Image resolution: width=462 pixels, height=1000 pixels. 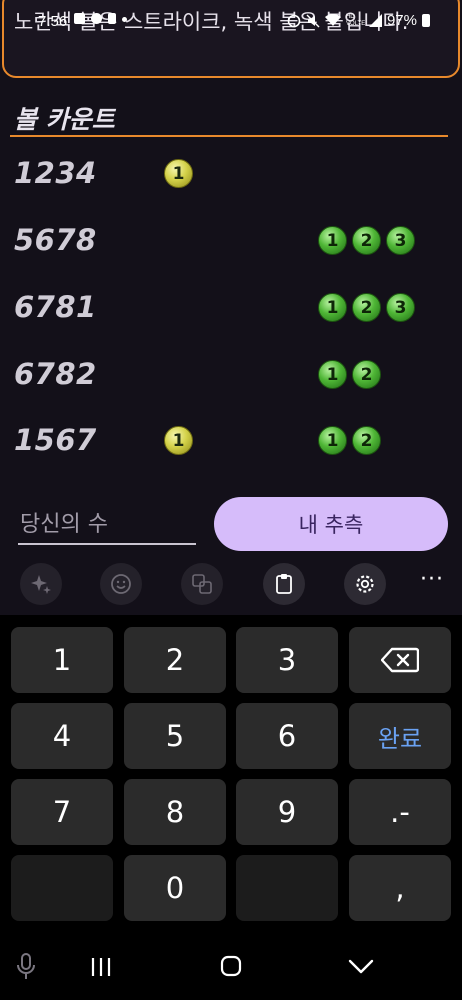 I want to click on backspace-key, so click(x=400, y=660).